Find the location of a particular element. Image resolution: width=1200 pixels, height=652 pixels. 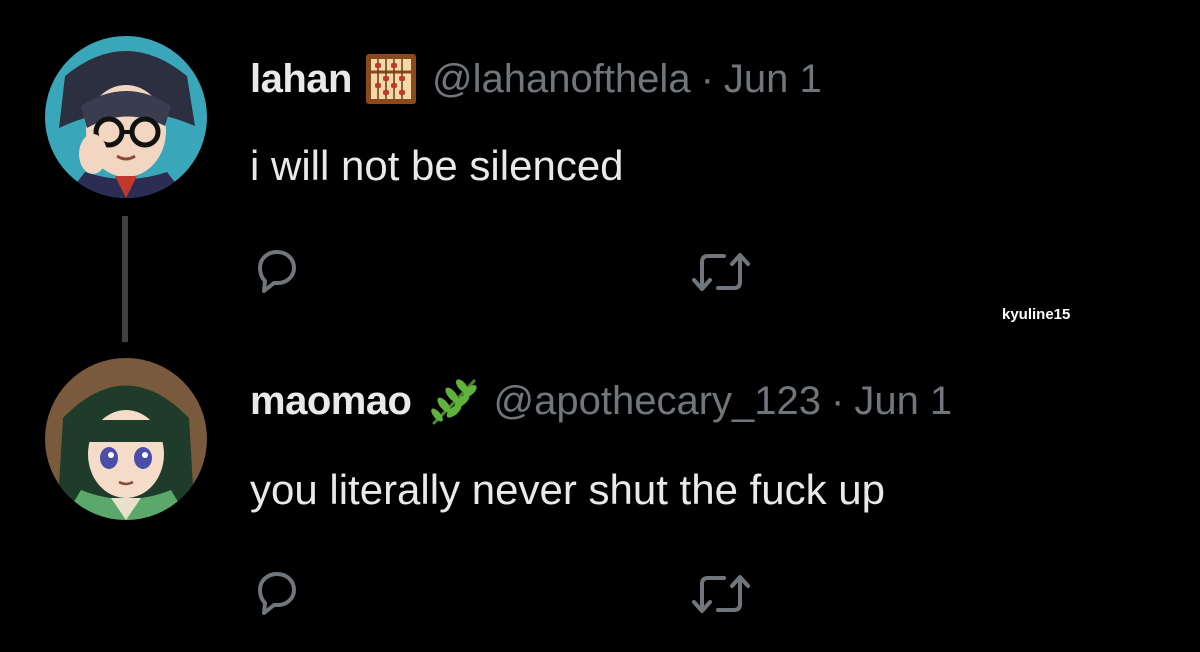

user-handle: @apothecary_123 is located at coordinates (658, 401).